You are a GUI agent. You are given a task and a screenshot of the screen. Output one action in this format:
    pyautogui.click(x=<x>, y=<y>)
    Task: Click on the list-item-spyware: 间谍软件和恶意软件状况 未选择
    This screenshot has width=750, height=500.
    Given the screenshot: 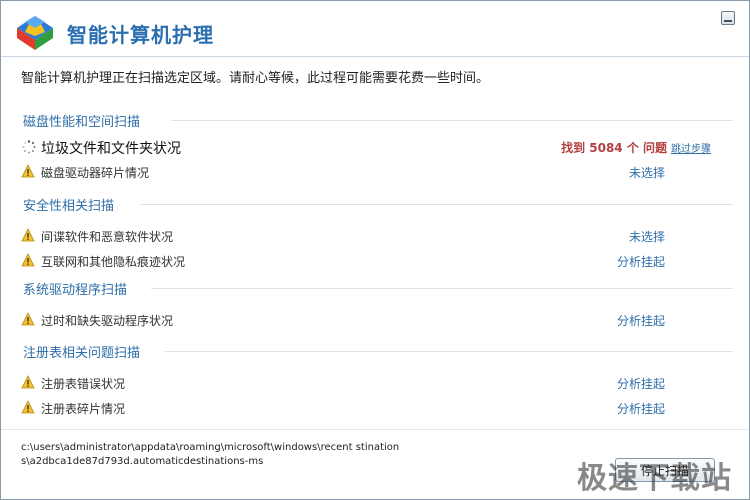 What is the action you would take?
    pyautogui.click(x=366, y=236)
    